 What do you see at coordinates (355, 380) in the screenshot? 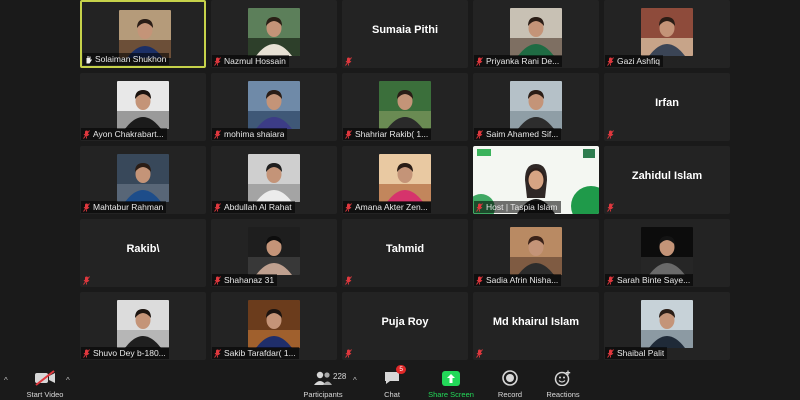
I see `participants-options-caret-icon: ^` at bounding box center [355, 380].